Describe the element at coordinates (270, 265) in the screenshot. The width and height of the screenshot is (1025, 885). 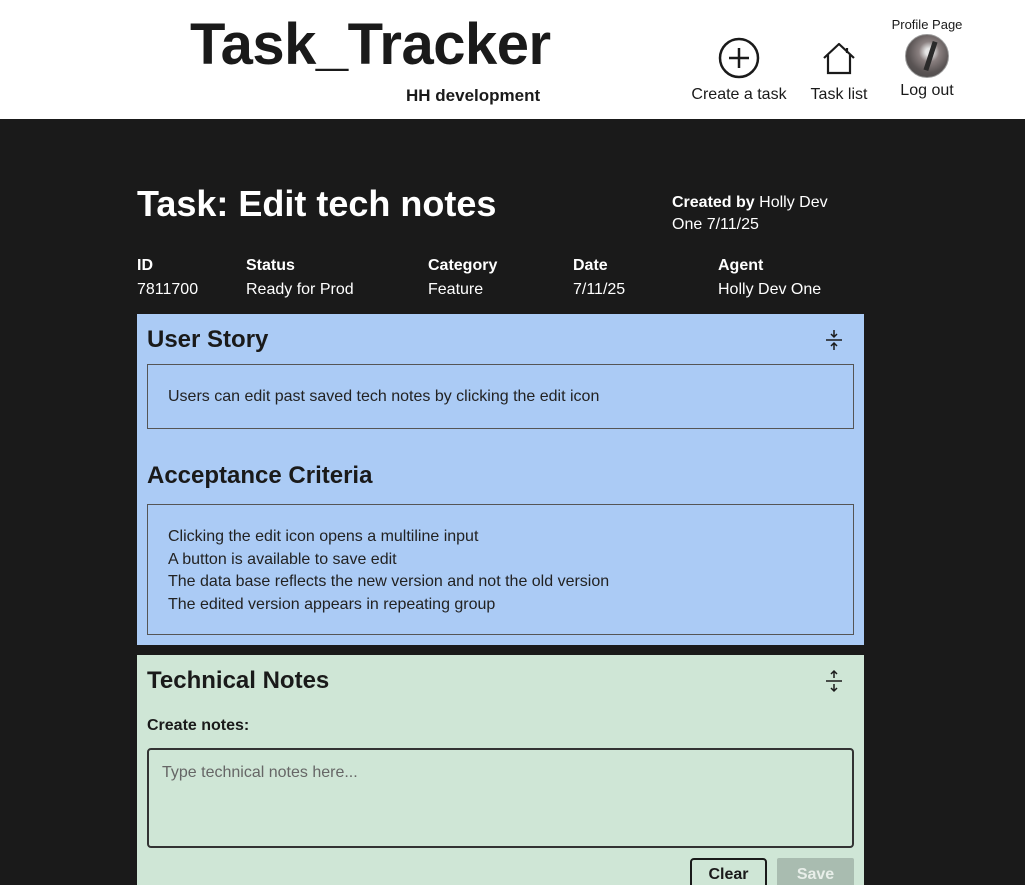
I see `meta-status-label: Status` at that location.